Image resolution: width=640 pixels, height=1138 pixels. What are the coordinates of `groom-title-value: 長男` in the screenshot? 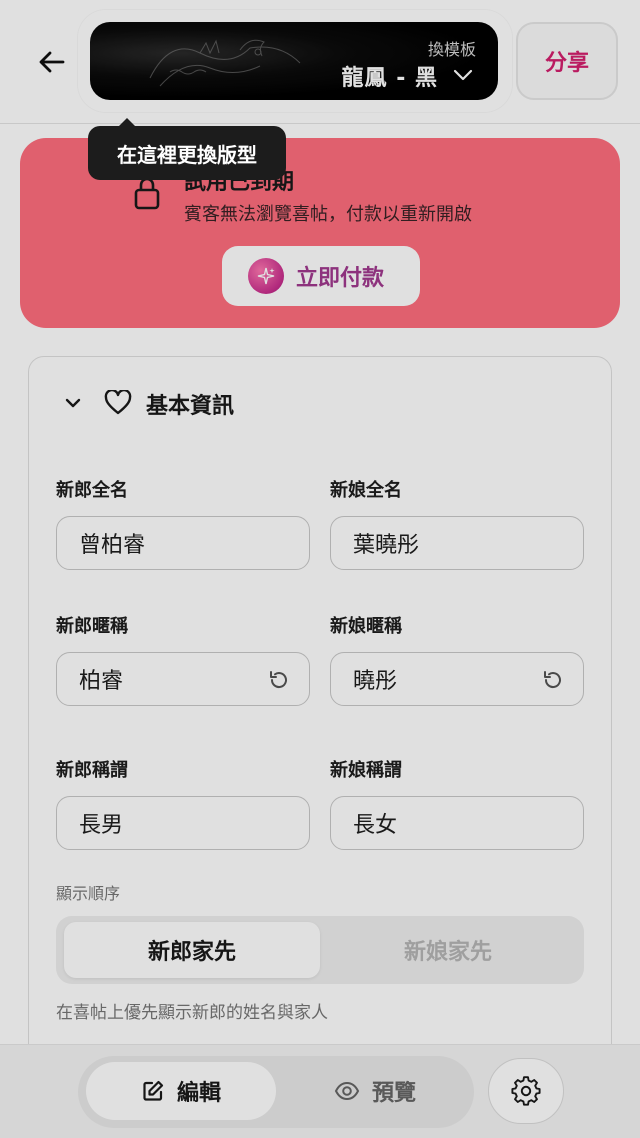 It's located at (101, 825).